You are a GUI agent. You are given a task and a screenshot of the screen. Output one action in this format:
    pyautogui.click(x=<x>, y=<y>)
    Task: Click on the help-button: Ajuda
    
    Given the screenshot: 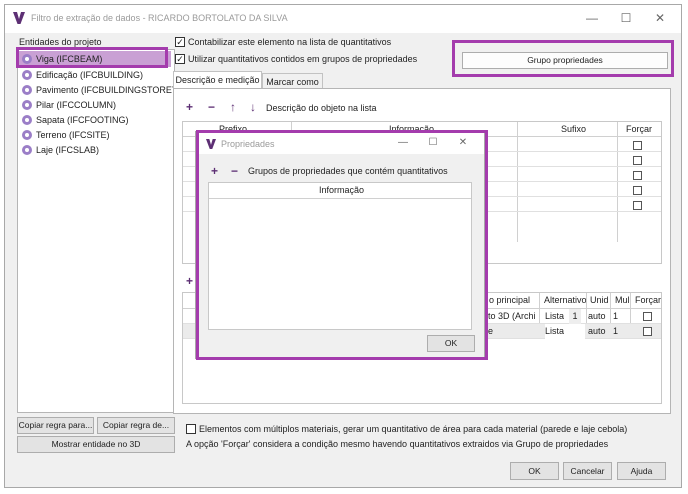 What is the action you would take?
    pyautogui.click(x=641, y=471)
    